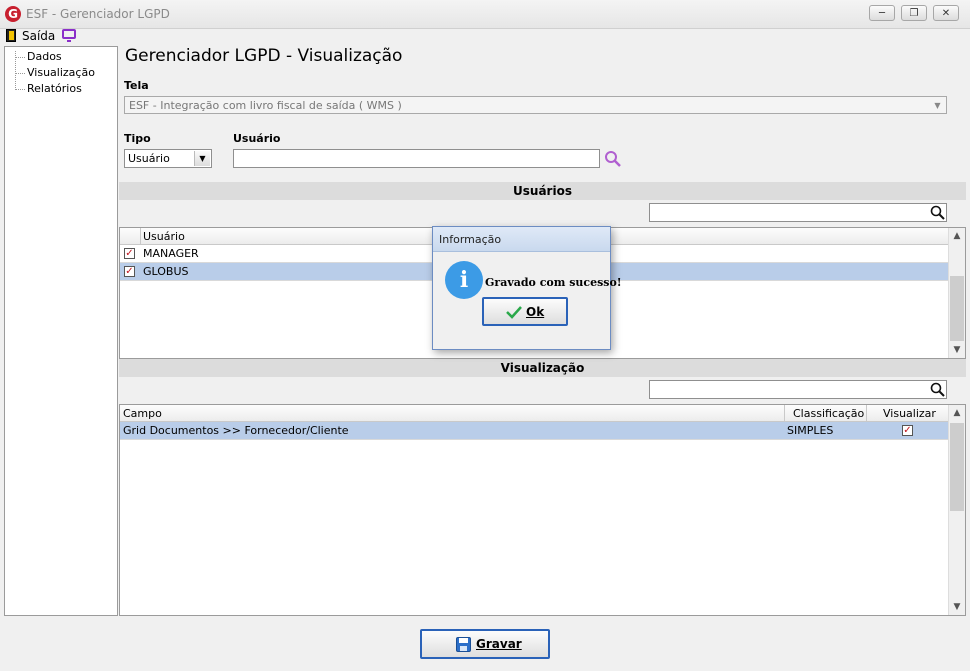  What do you see at coordinates (149, 158) in the screenshot?
I see `tipo-select-value: Usuário` at bounding box center [149, 158].